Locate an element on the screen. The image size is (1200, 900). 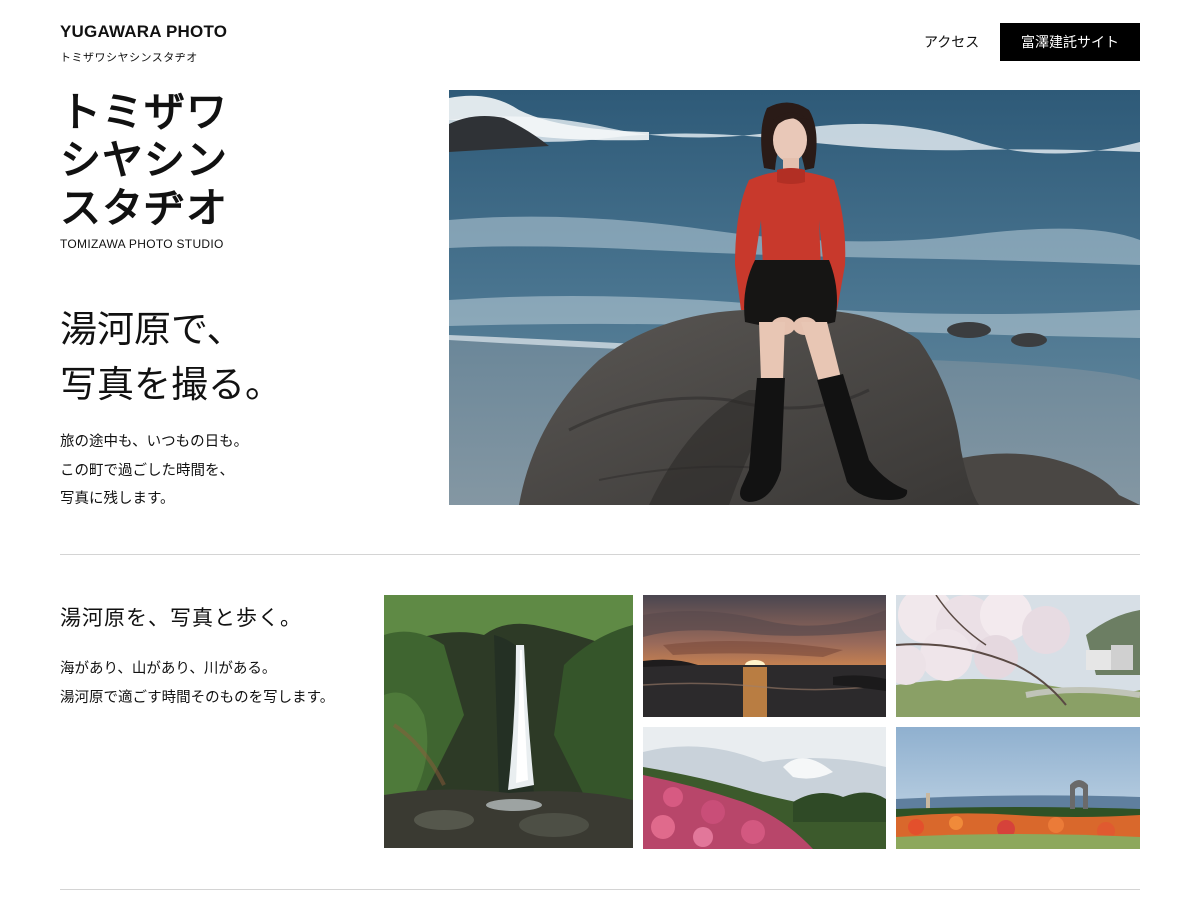
flower-garden-photo is located at coordinates (1018, 788).